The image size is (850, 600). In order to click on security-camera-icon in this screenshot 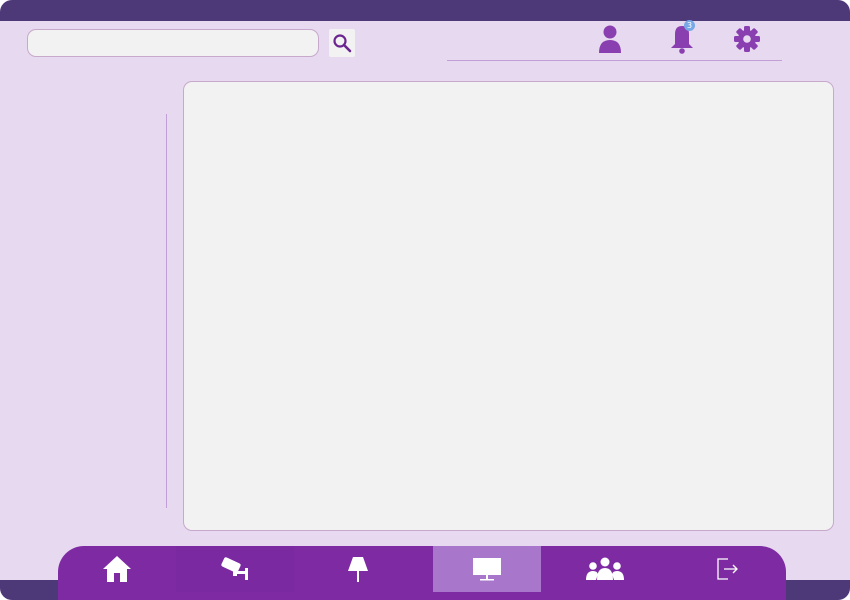, I will do `click(234, 568)`.